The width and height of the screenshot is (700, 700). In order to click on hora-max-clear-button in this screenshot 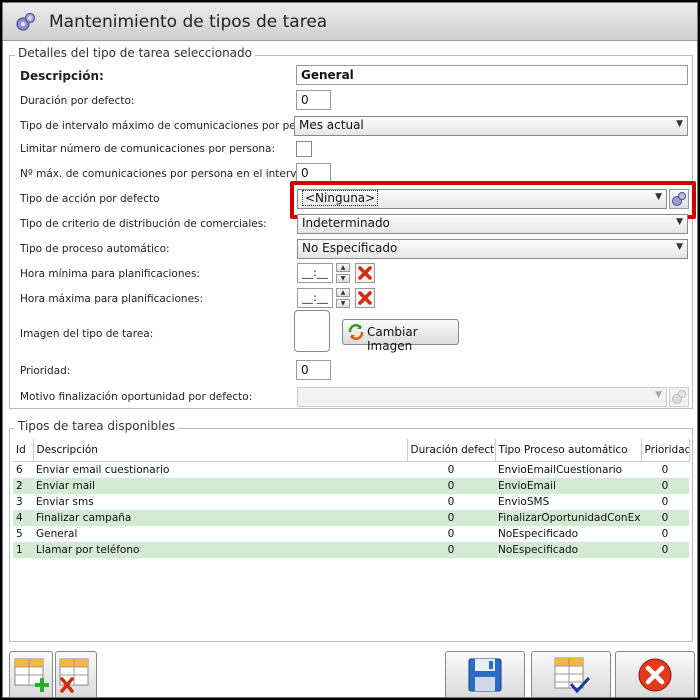, I will do `click(365, 298)`.